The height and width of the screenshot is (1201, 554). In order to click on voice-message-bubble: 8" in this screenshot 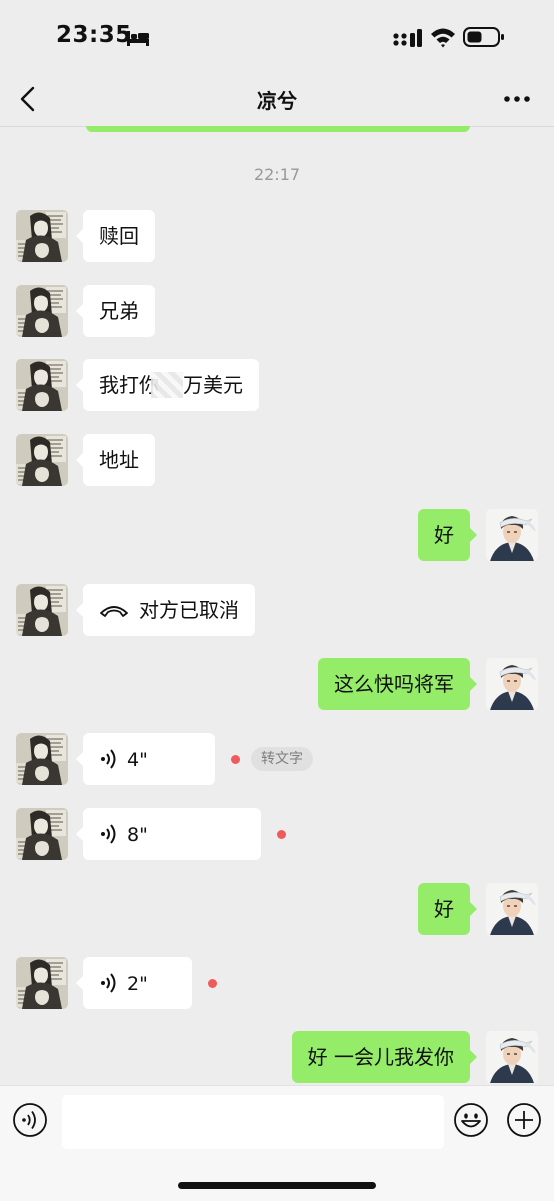, I will do `click(168, 834)`.